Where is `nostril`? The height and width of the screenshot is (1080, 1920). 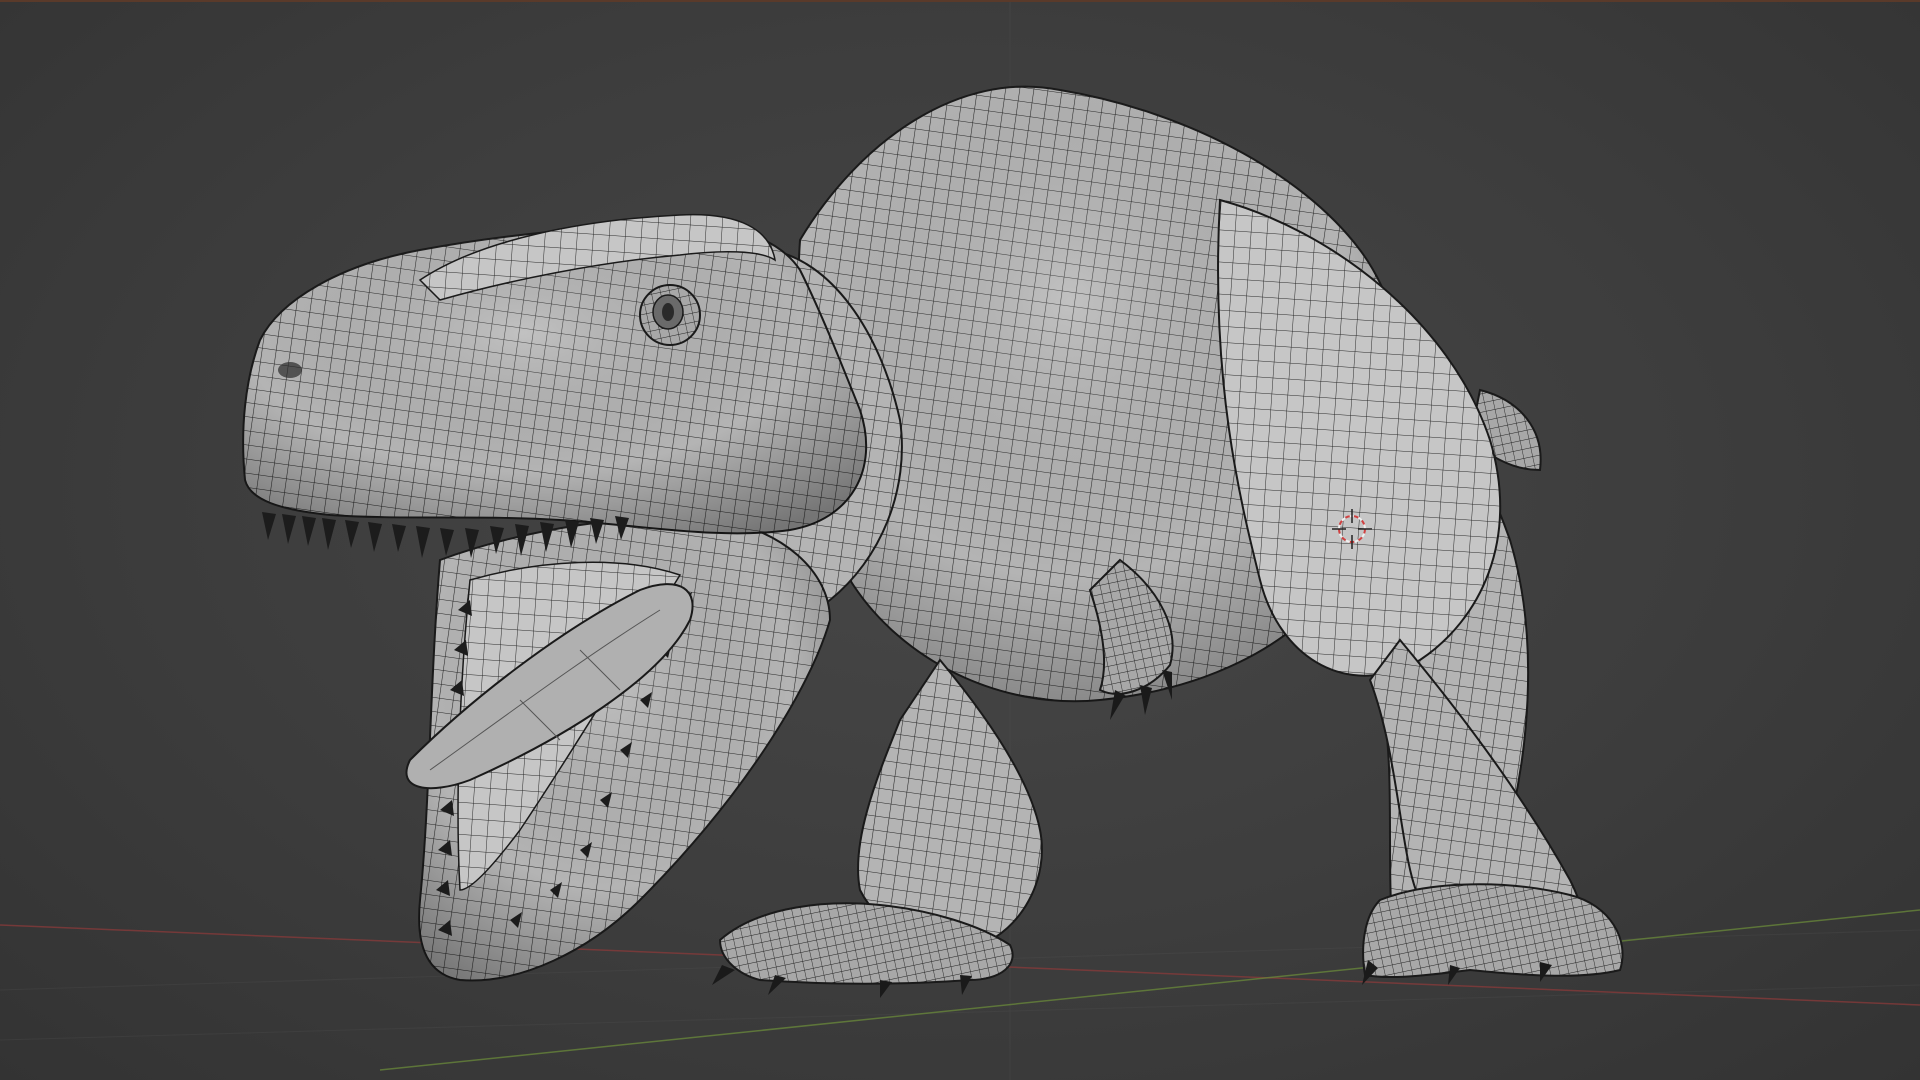 nostril is located at coordinates (290, 370).